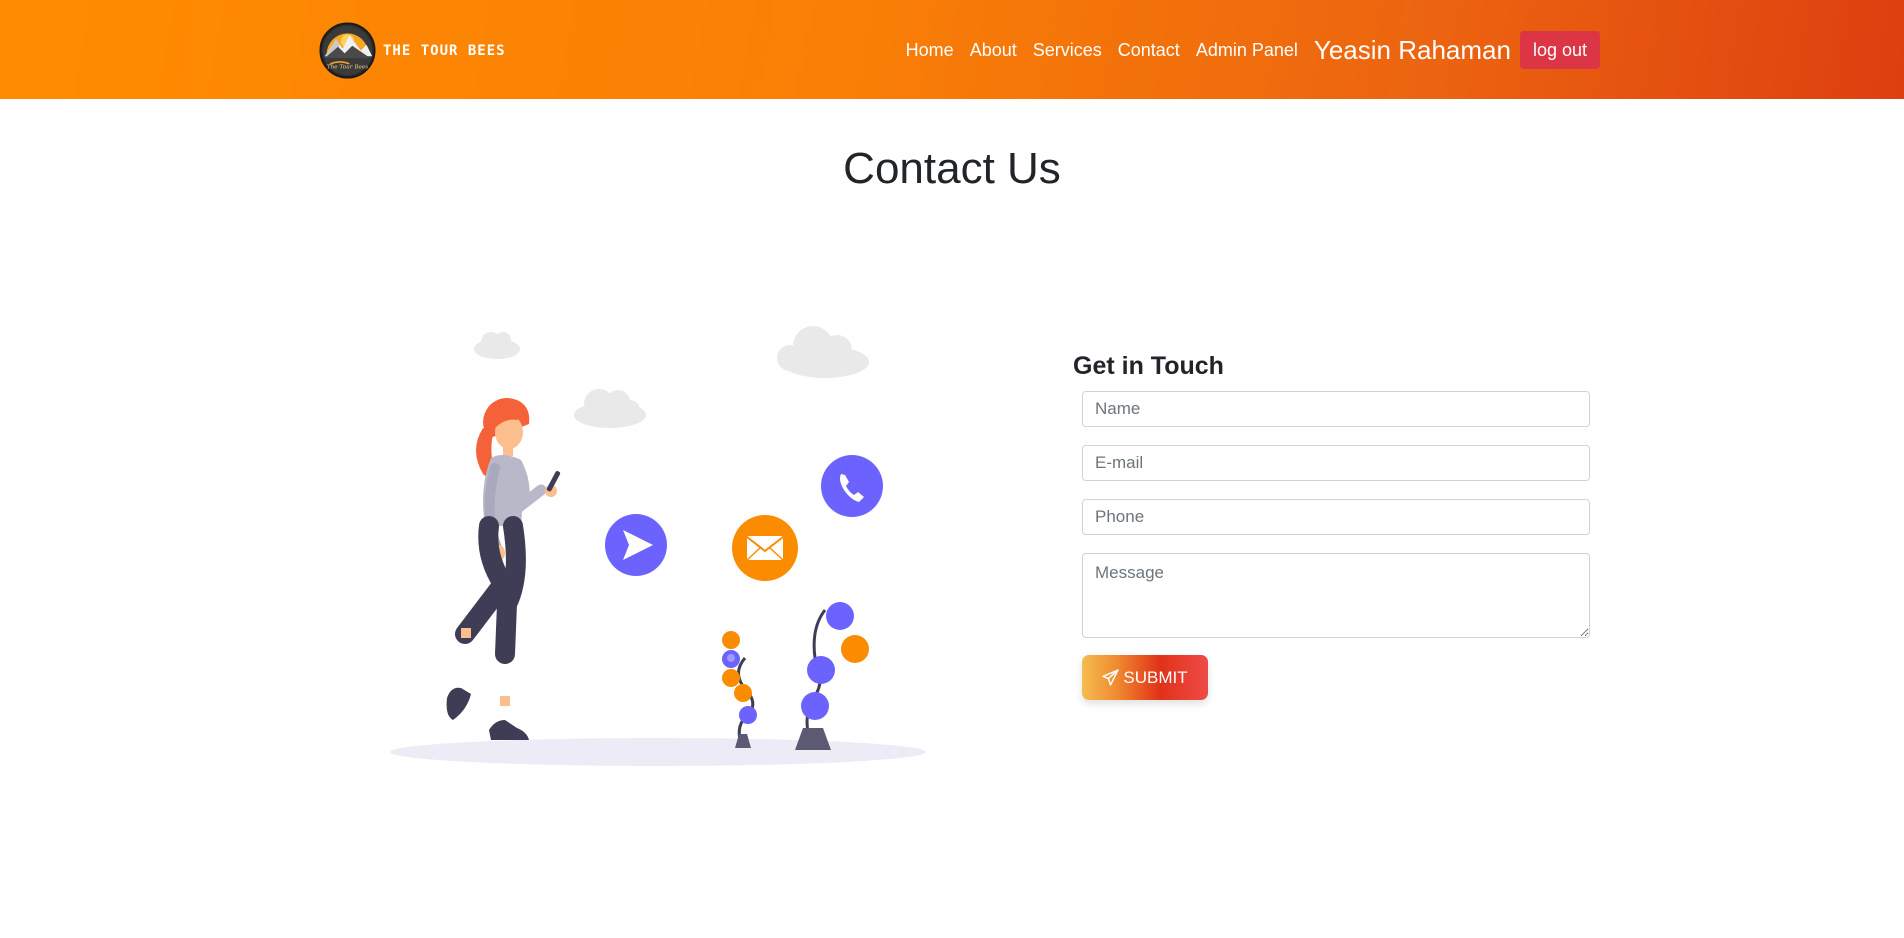 This screenshot has height=938, width=1904. What do you see at coordinates (1336, 409) in the screenshot?
I see `name-field` at bounding box center [1336, 409].